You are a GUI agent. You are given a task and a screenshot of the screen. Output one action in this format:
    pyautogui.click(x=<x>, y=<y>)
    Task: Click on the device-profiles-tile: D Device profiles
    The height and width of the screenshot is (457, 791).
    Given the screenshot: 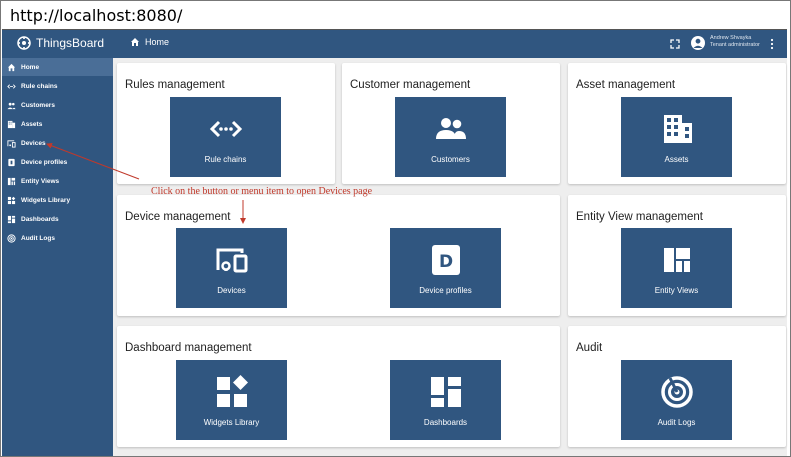 What is the action you would take?
    pyautogui.click(x=445, y=268)
    